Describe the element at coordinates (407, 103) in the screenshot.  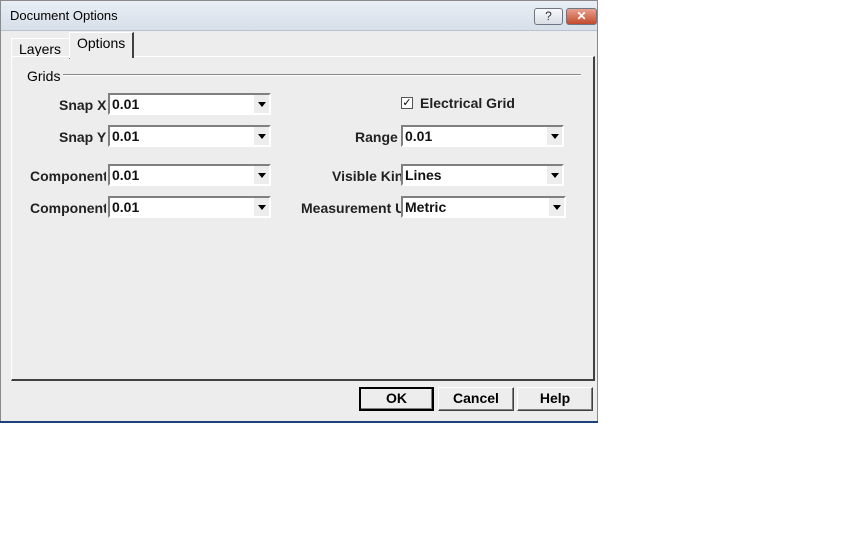
I see `electrical-grid-checkbox: ✓` at that location.